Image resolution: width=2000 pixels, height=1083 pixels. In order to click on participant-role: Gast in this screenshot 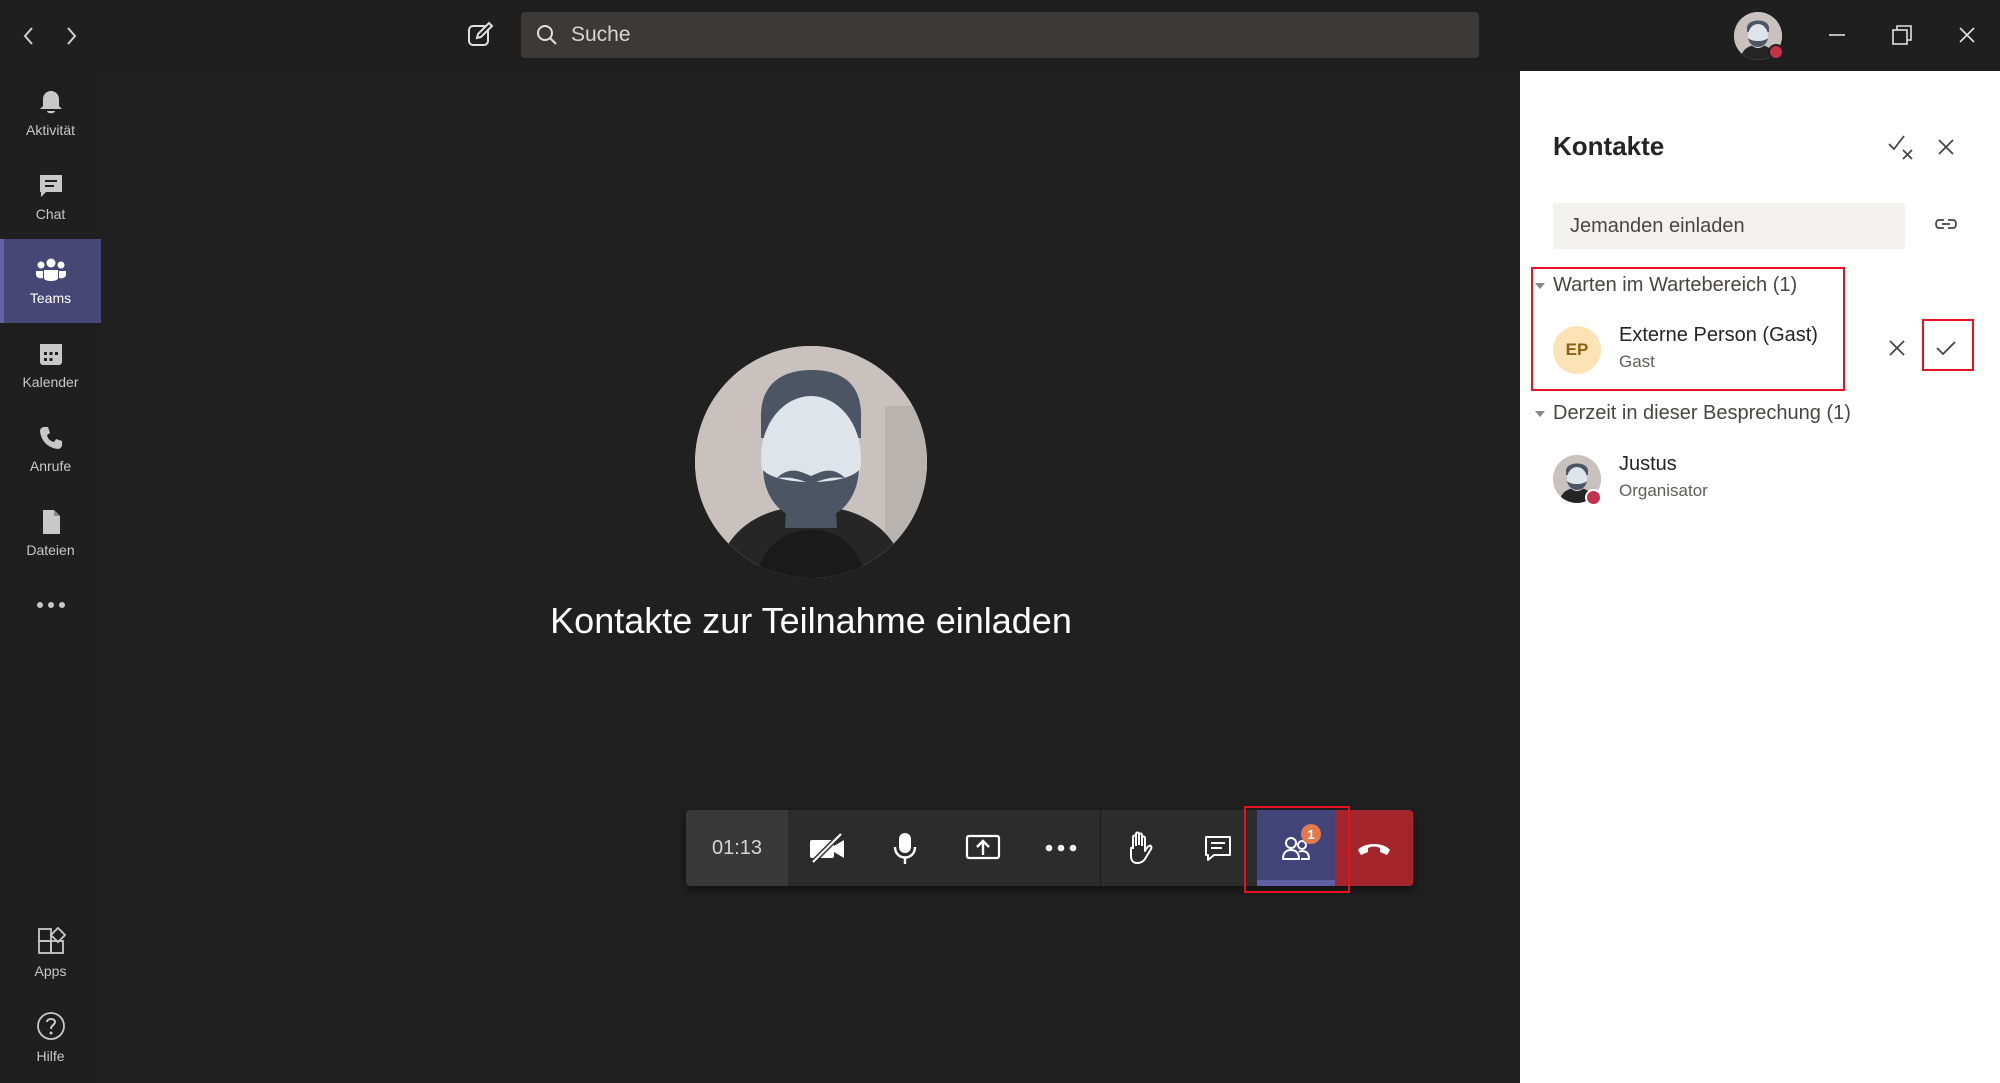, I will do `click(1637, 361)`.